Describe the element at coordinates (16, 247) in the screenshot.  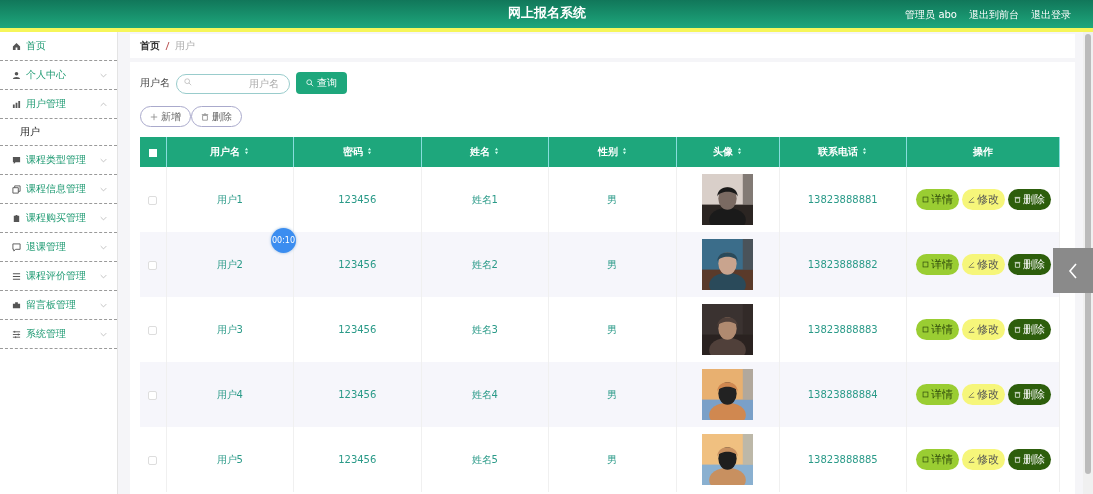
I see `message-icon` at that location.